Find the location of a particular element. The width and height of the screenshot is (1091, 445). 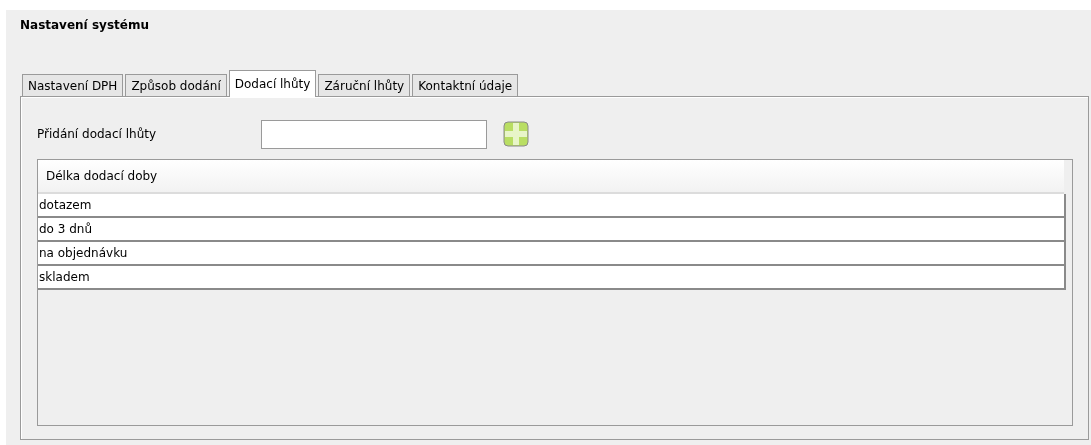

tab: Kontaktní údaje is located at coordinates (465, 85).